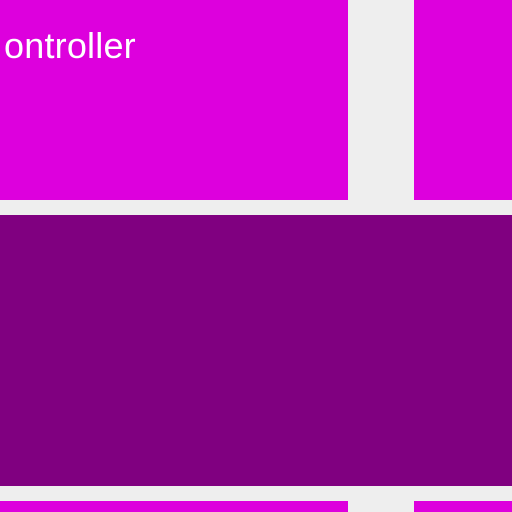 The image size is (512, 512). What do you see at coordinates (174, 506) in the screenshot?
I see `bottom-left-tile` at bounding box center [174, 506].